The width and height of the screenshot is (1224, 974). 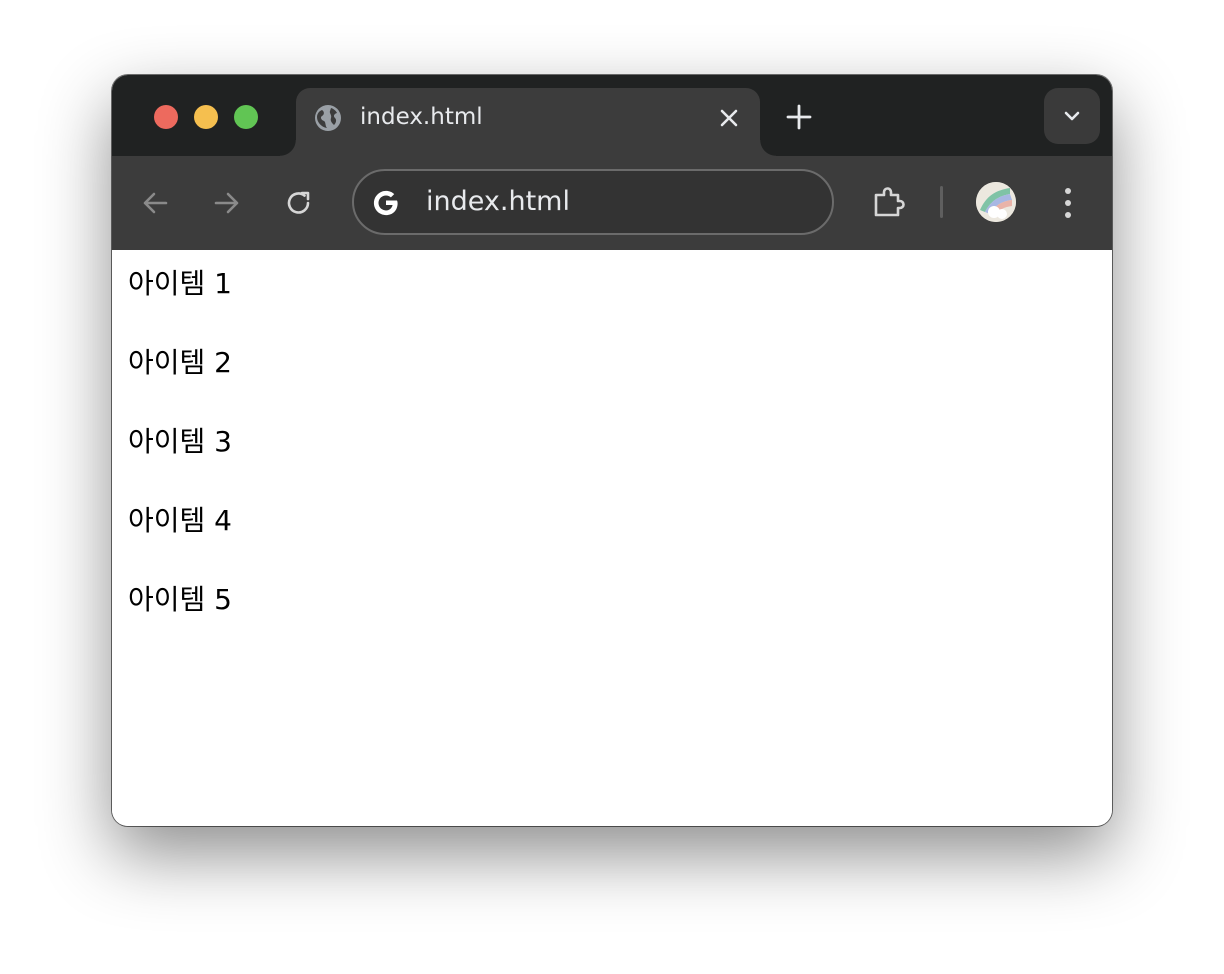 I want to click on address-bar: index.html, so click(x=593, y=202).